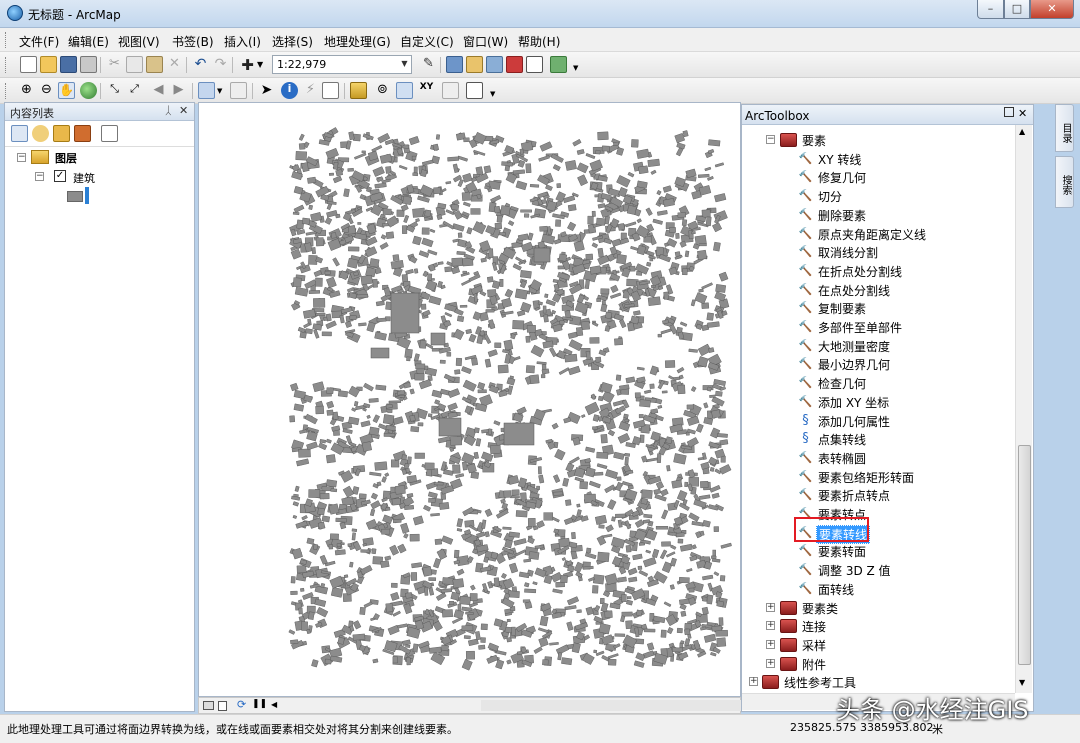 The width and height of the screenshot is (1080, 743). What do you see at coordinates (238, 90) in the screenshot?
I see `clear-selection-icon` at bounding box center [238, 90].